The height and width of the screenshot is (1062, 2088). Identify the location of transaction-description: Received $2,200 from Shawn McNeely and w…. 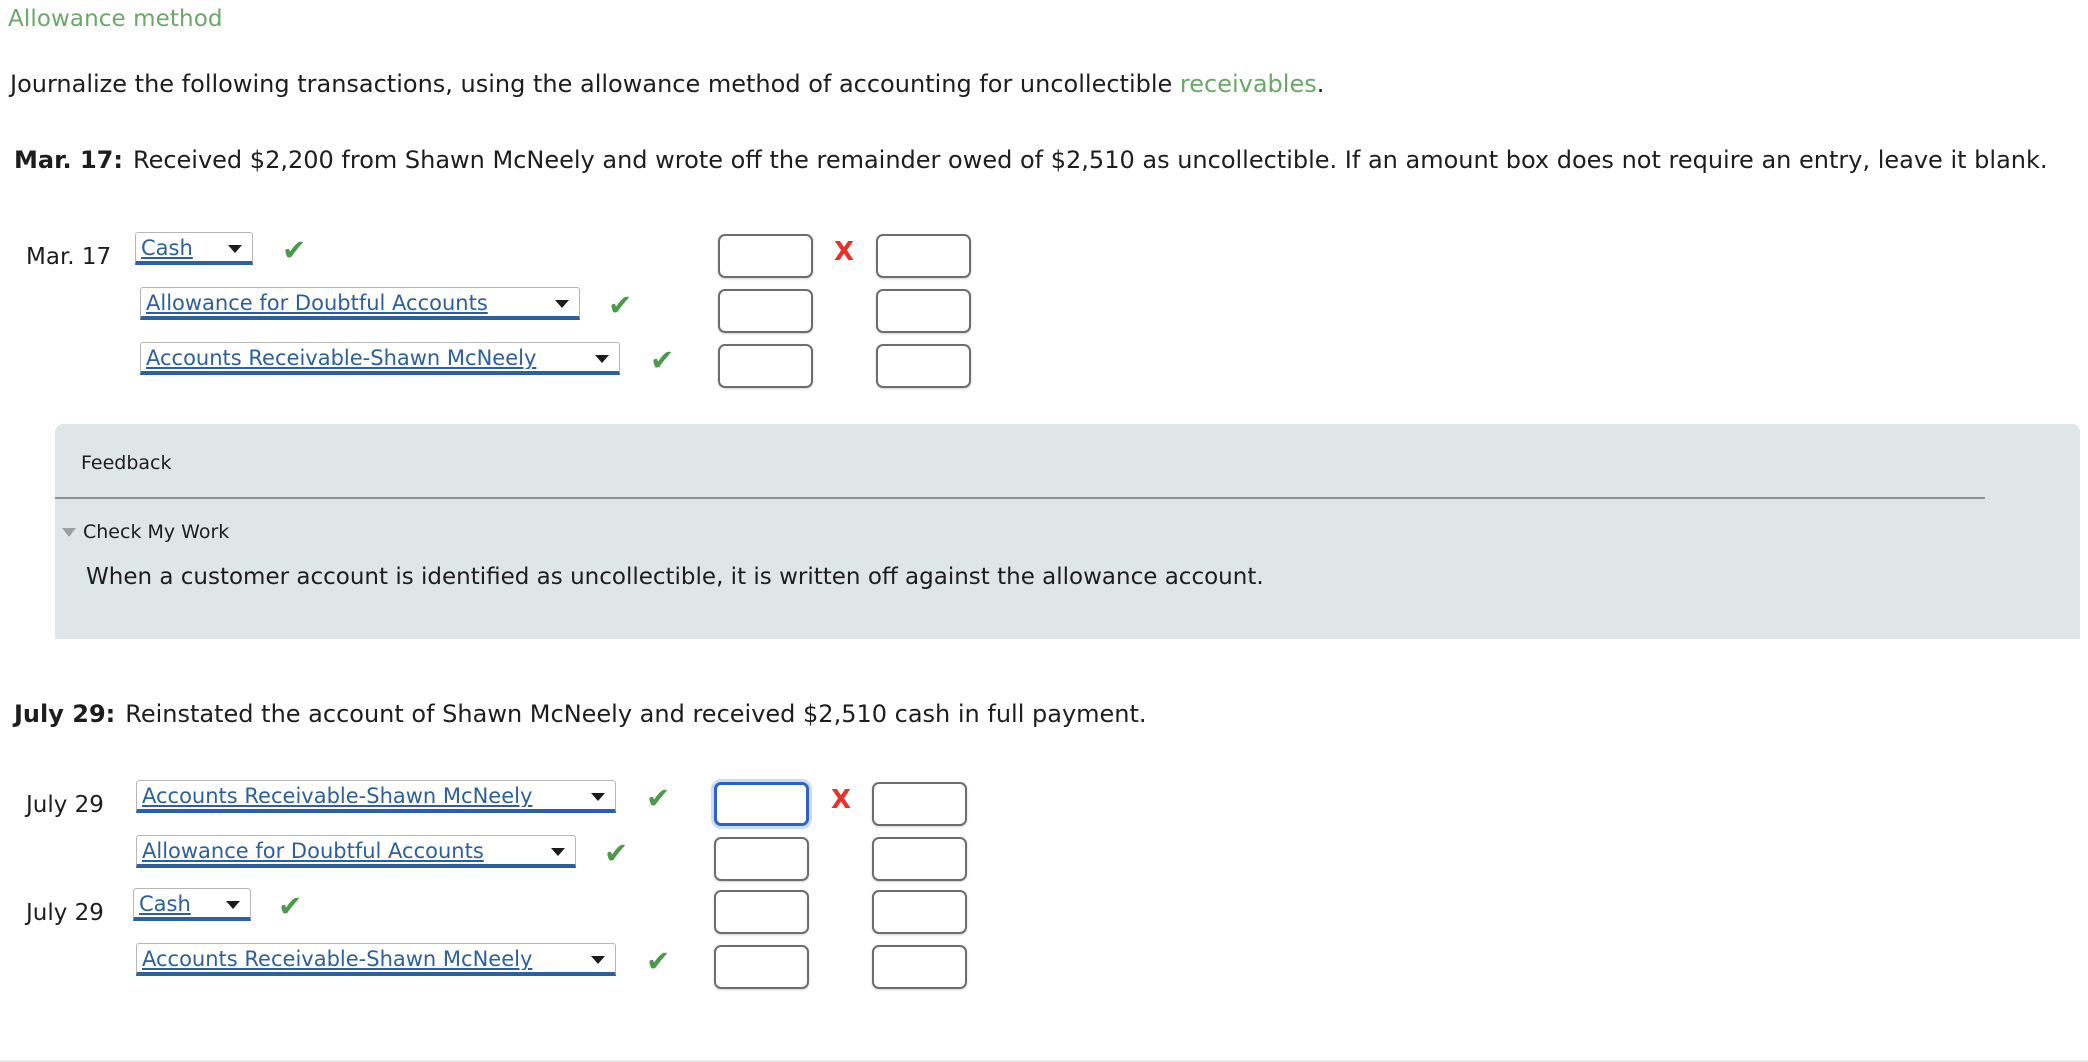
(1090, 160).